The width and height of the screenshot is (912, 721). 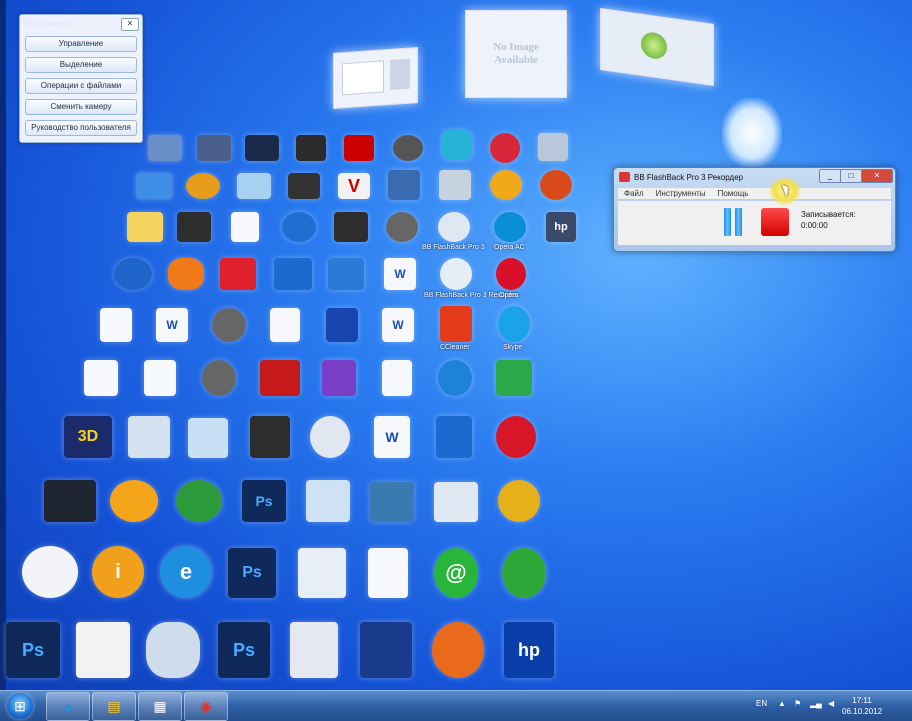 What do you see at coordinates (514, 378) in the screenshot?
I see `sync-icon` at bounding box center [514, 378].